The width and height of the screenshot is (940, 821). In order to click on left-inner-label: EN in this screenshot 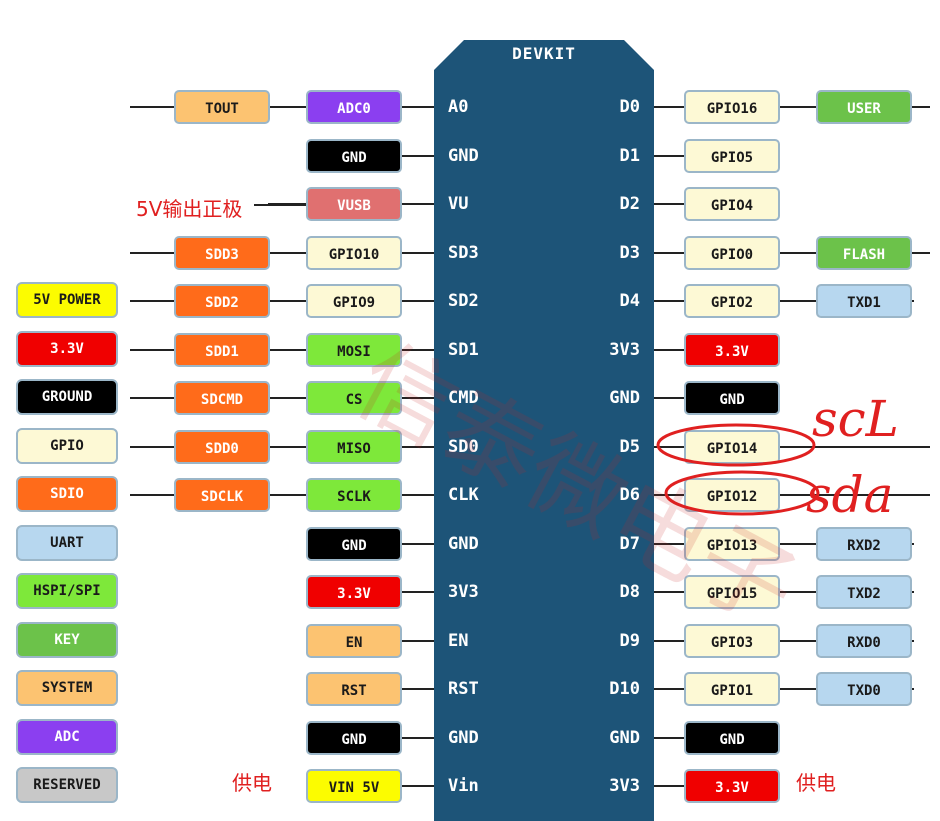, I will do `click(354, 640)`.